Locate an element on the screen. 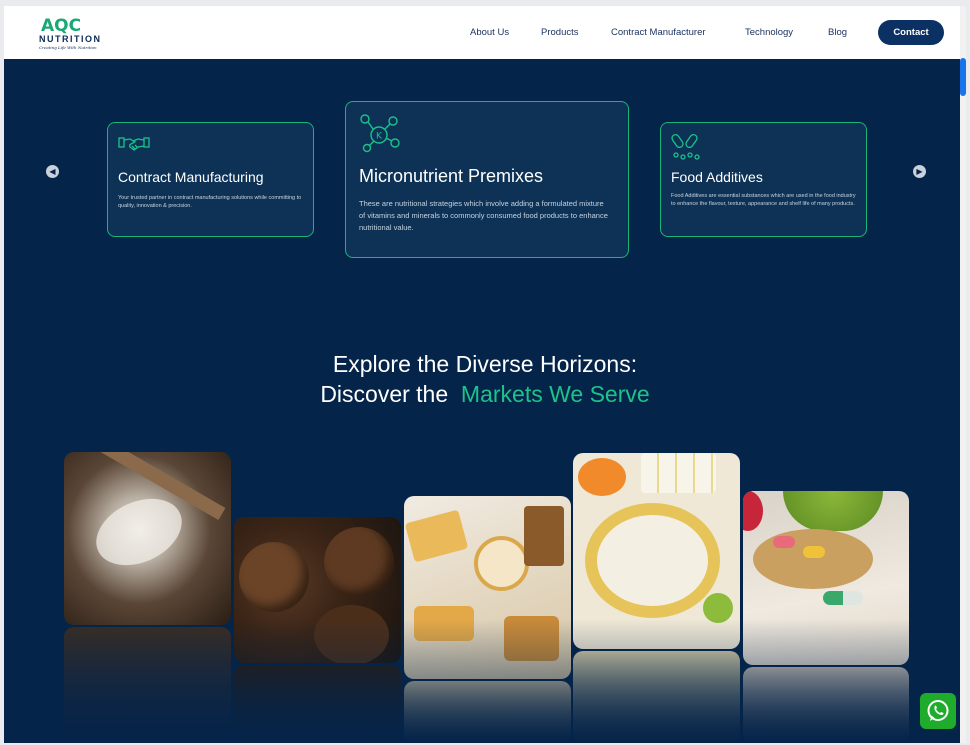 This screenshot has height=745, width=970. nav-blog: Blog is located at coordinates (837, 32).